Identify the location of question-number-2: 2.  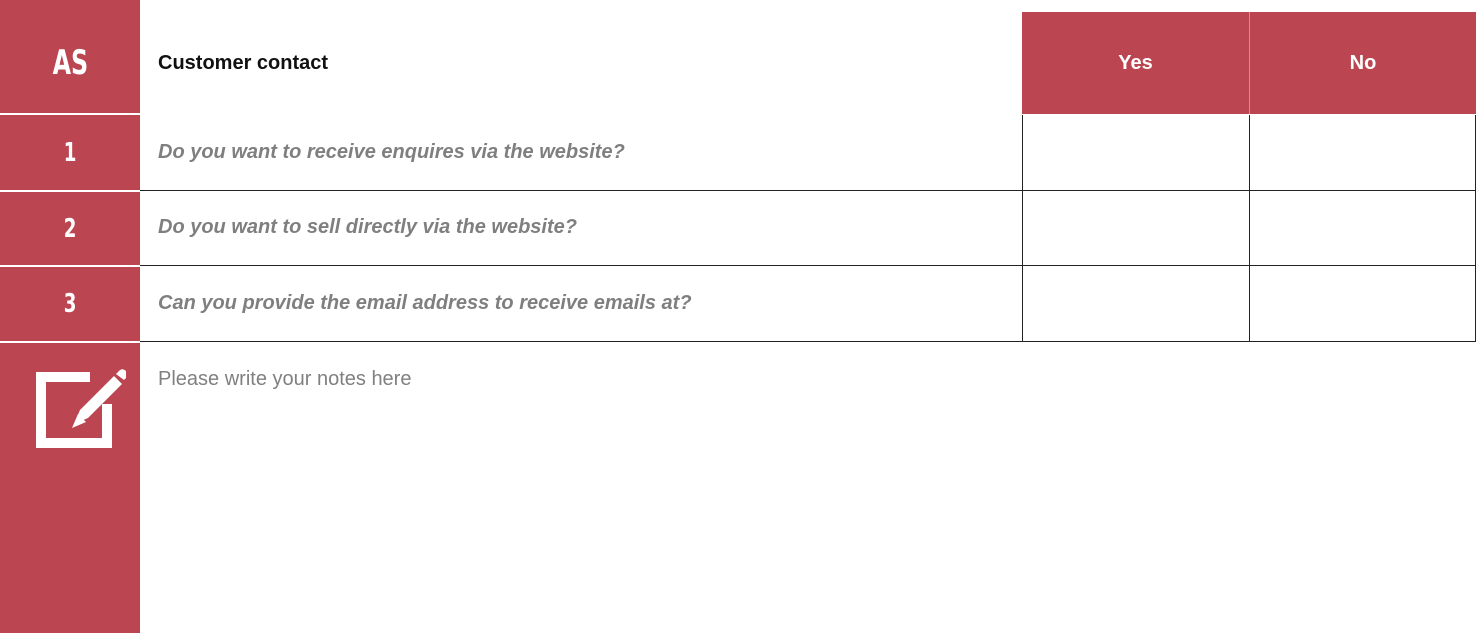
(70, 229).